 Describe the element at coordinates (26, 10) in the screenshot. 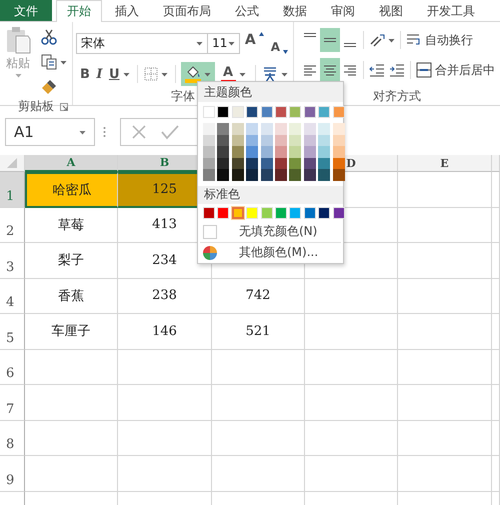

I see `file-tab: 文件` at that location.